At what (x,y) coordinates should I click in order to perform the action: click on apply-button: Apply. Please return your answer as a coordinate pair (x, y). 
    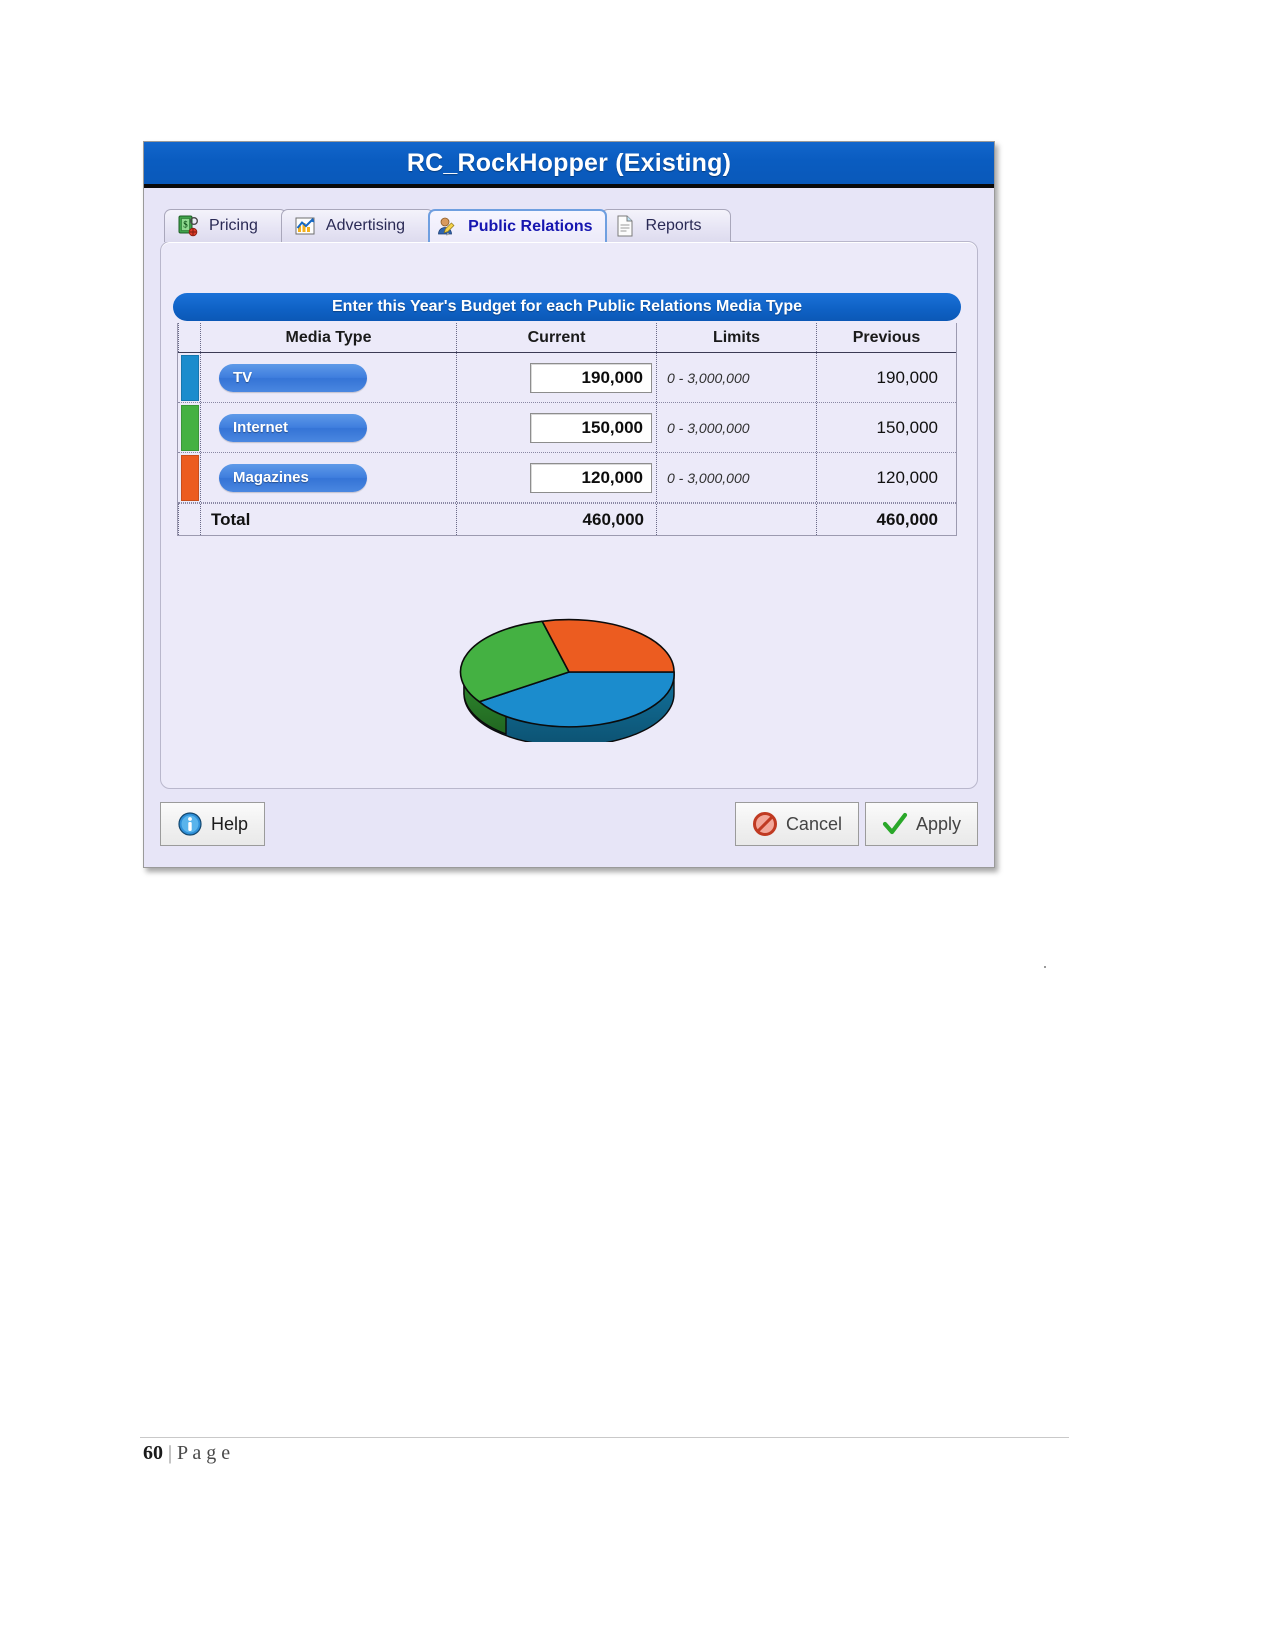
    Looking at the image, I should click on (921, 824).